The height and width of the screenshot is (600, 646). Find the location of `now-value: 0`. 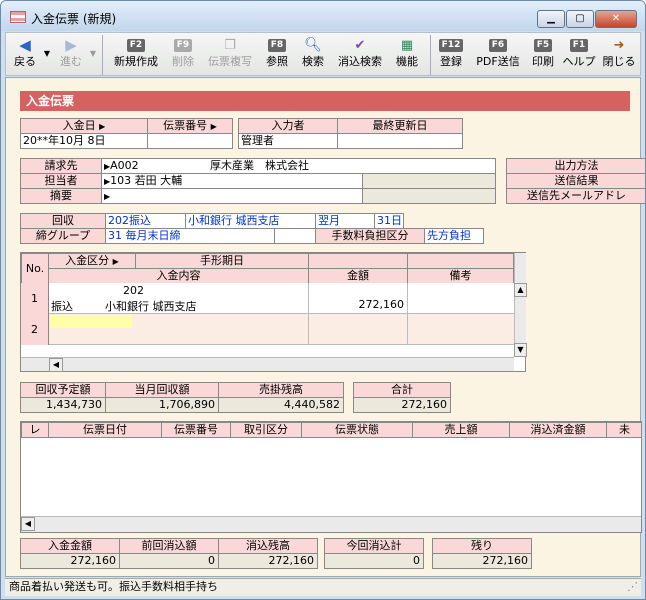

now-value: 0 is located at coordinates (374, 561).